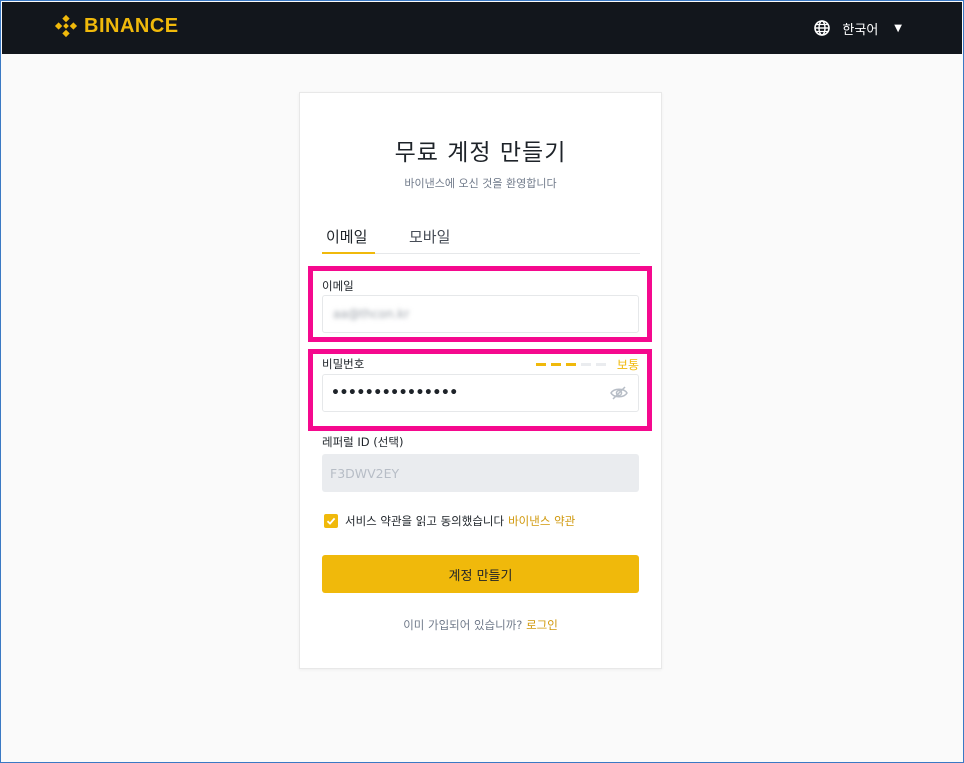 Image resolution: width=964 pixels, height=763 pixels. What do you see at coordinates (346, 236) in the screenshot?
I see `tab-email: 이메일` at bounding box center [346, 236].